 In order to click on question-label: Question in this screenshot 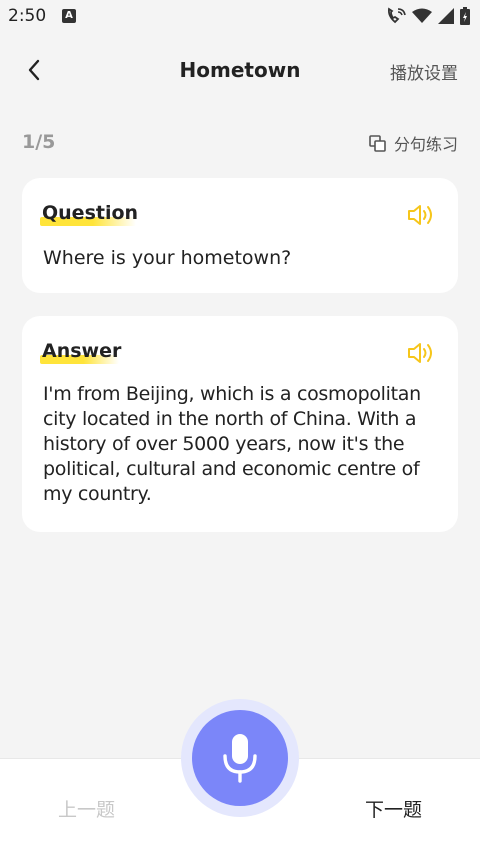, I will do `click(90, 213)`.